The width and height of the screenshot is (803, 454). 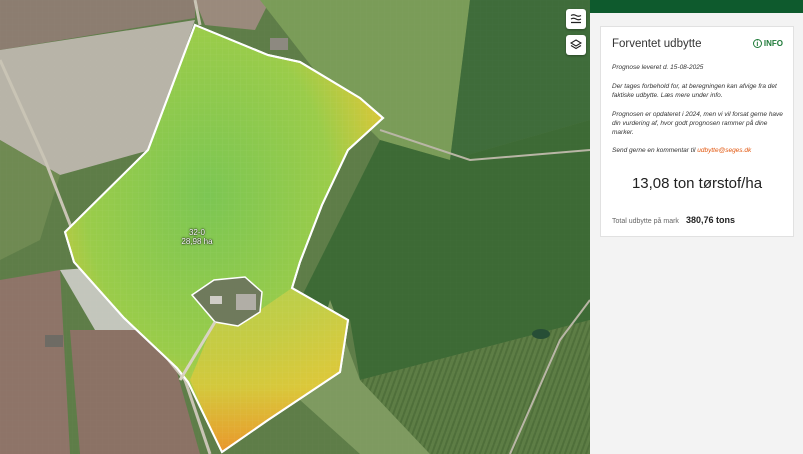 What do you see at coordinates (246, 302) in the screenshot?
I see `farm-building-roof` at bounding box center [246, 302].